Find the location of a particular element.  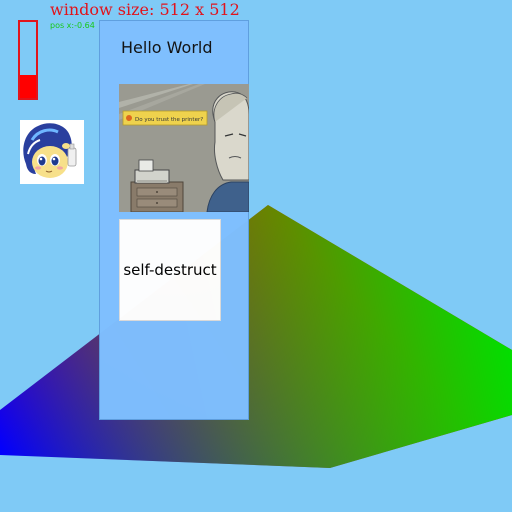

level-meter-fill is located at coordinates (28, 86).